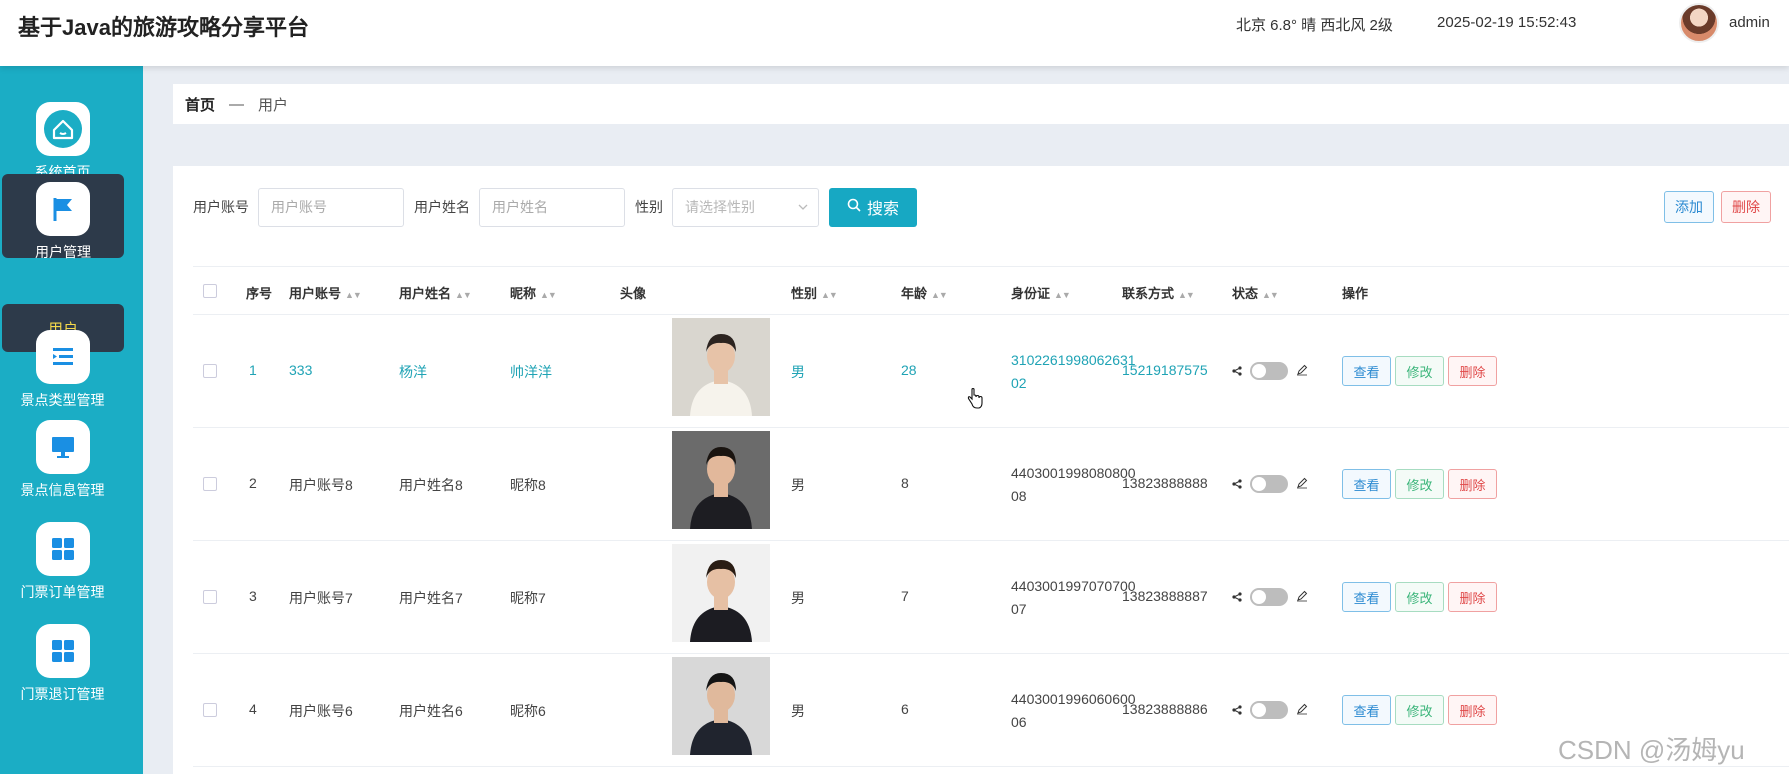 Image resolution: width=1789 pixels, height=774 pixels. I want to click on search-icon, so click(854, 207).